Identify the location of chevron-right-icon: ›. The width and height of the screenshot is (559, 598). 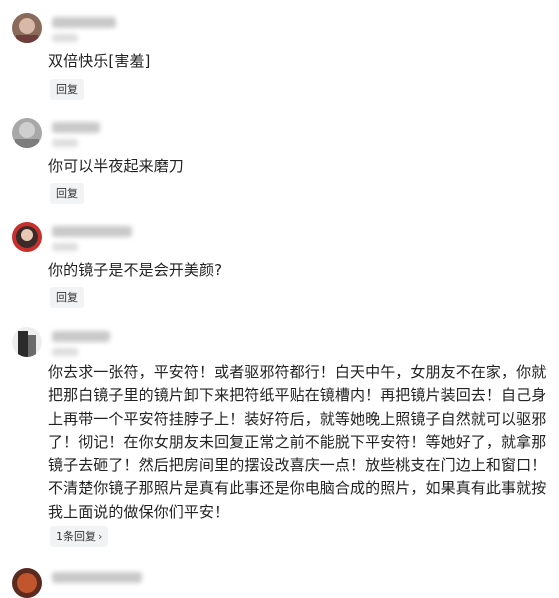
(100, 536).